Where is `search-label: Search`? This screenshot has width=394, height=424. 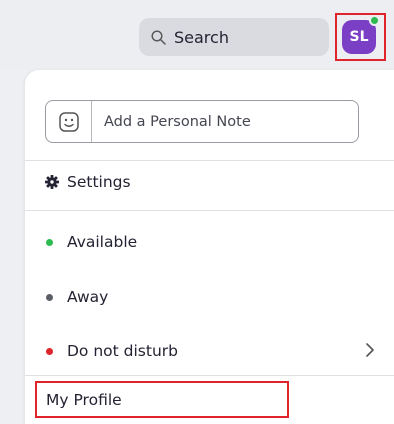 search-label: Search is located at coordinates (201, 37).